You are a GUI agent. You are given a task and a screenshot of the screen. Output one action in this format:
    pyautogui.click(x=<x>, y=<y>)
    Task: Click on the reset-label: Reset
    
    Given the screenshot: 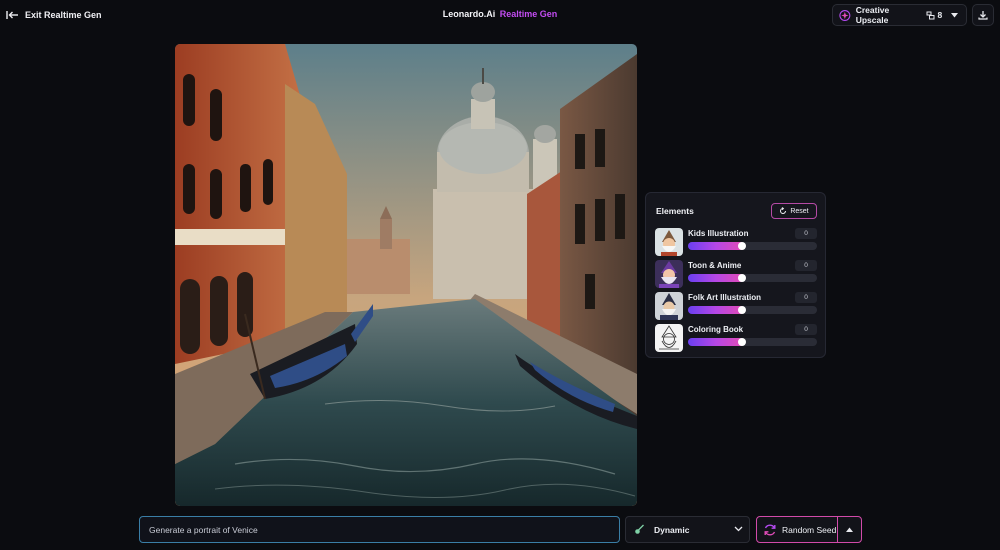 What is the action you would take?
    pyautogui.click(x=799, y=211)
    